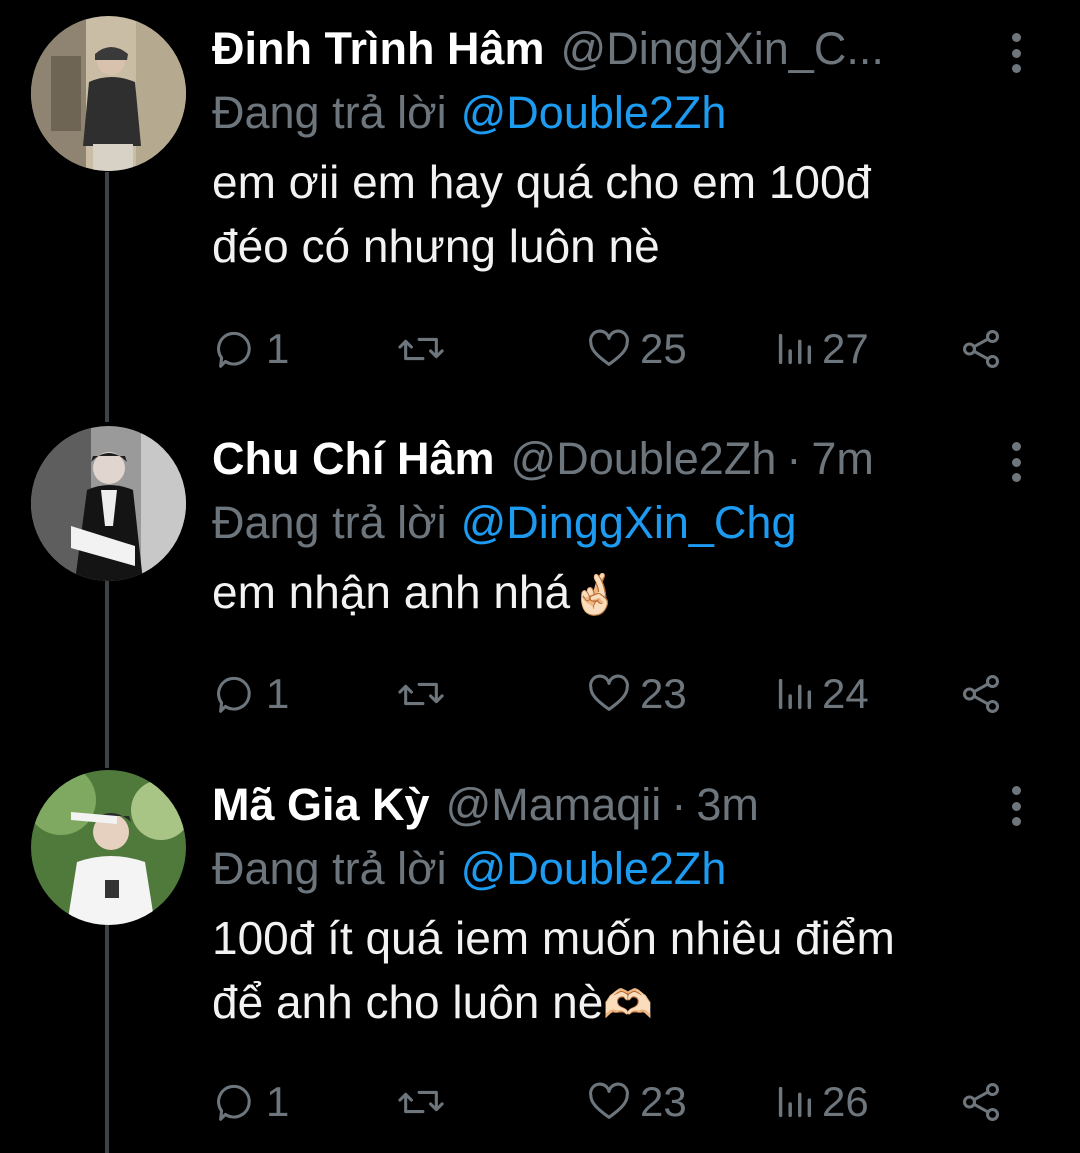 The width and height of the screenshot is (1080, 1153). Describe the element at coordinates (554, 805) in the screenshot. I see `user-handle: @Mamaqii` at that location.